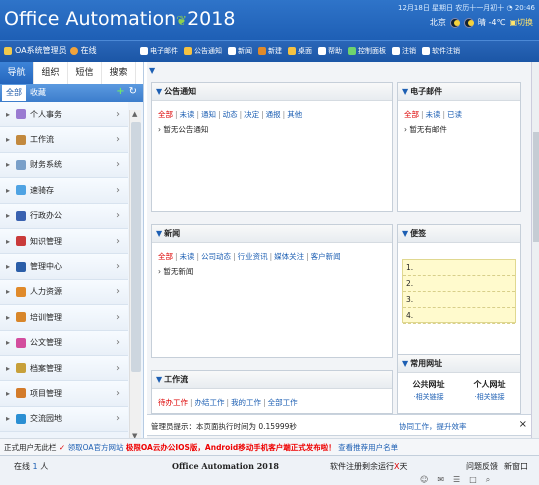 The height and width of the screenshot is (485, 539). I want to click on left-tabs: 导航 组织 短信 搜索, so click(71, 73).